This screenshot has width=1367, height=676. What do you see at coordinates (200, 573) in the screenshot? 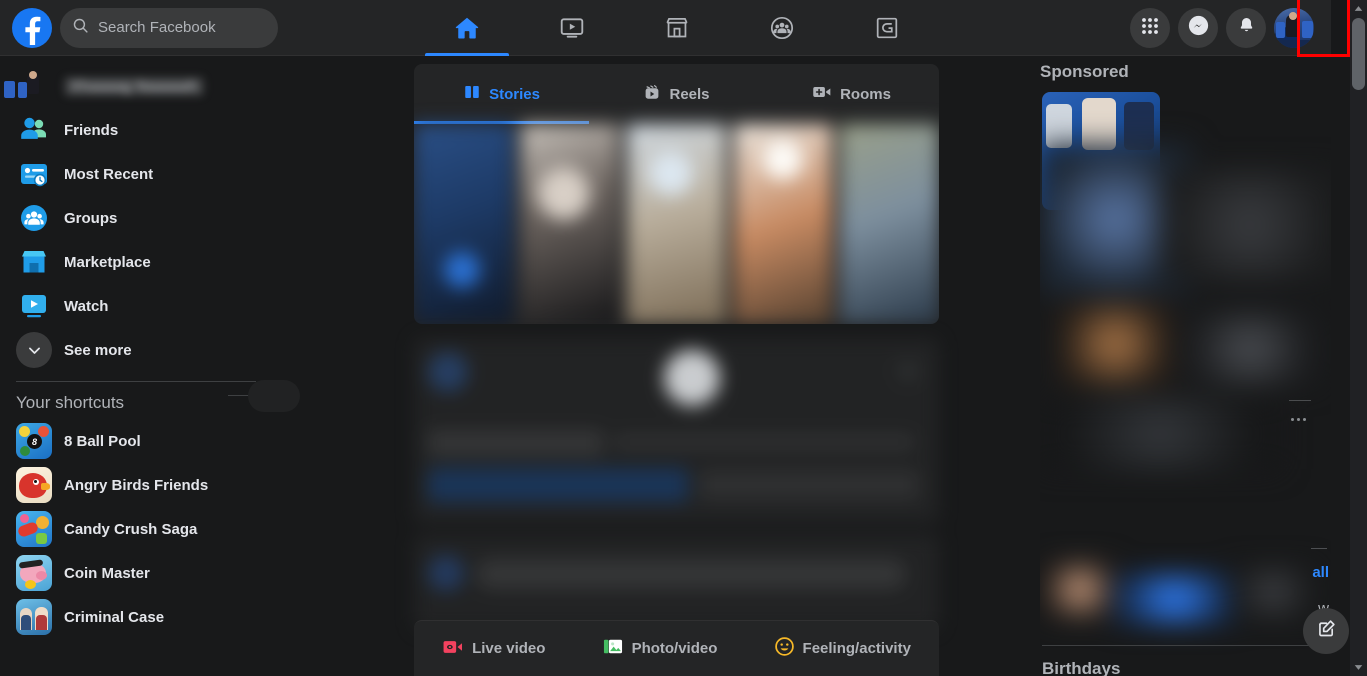
I see `sidebar-shortcut-coin-master: Coin Master` at bounding box center [200, 573].